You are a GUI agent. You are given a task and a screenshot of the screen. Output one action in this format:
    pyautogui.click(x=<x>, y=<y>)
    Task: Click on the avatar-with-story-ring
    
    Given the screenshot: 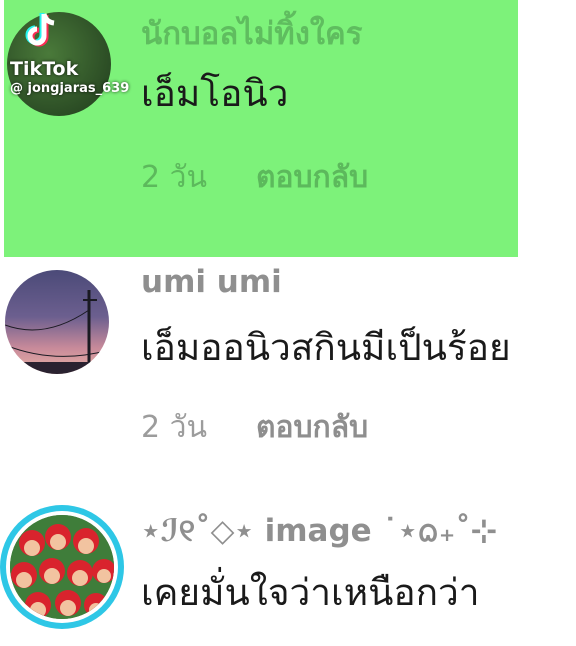 What is the action you would take?
    pyautogui.click(x=62, y=567)
    